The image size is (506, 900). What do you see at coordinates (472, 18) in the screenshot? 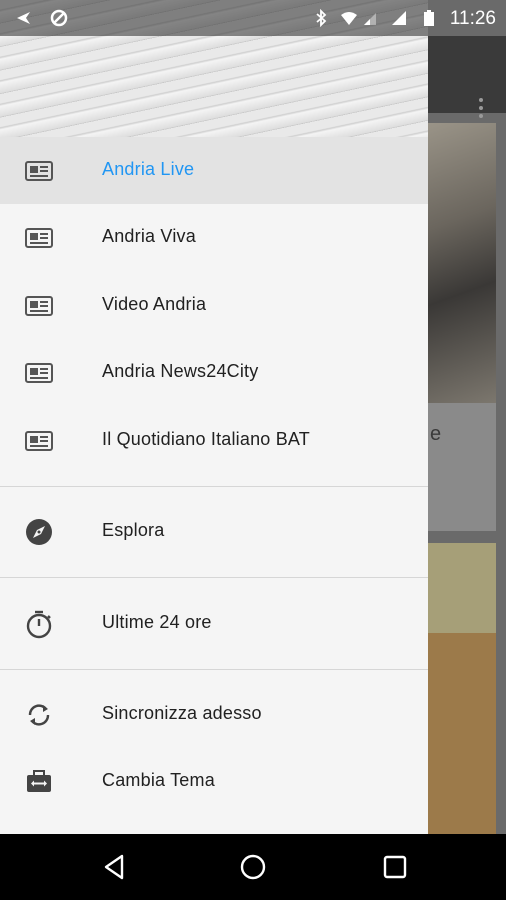
I see `clock: 11:26` at bounding box center [472, 18].